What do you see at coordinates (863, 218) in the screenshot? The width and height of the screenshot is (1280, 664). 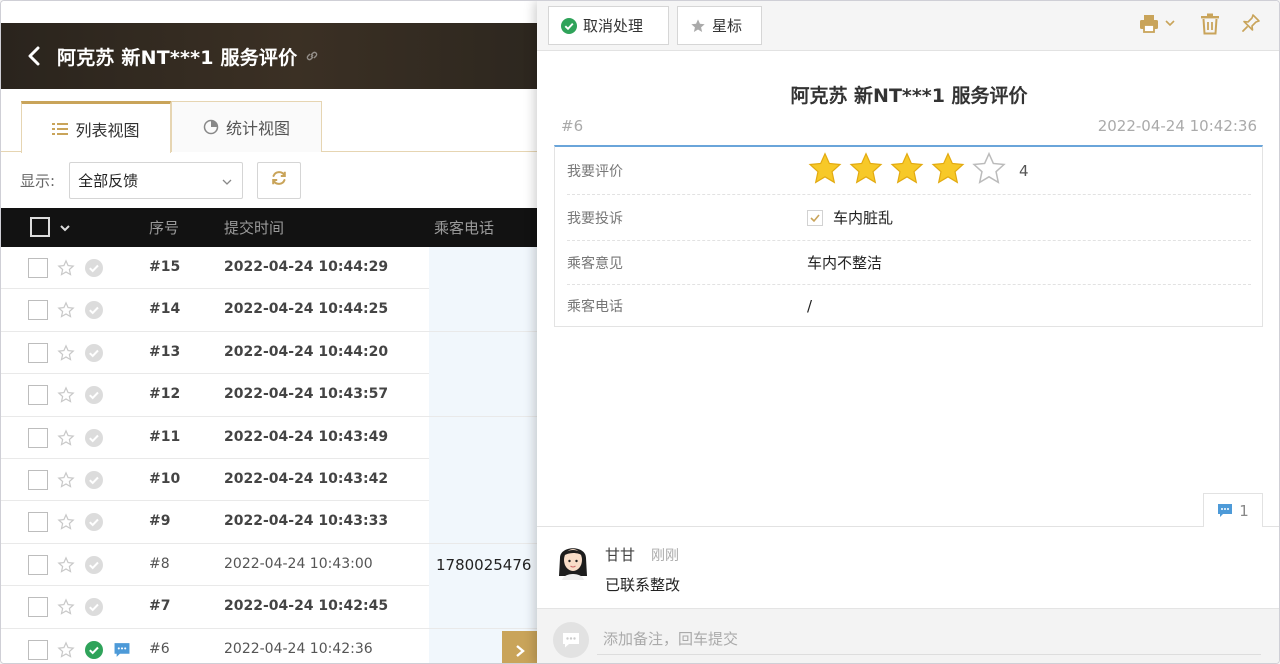 I see `complaint-option-label: 车内脏乱` at bounding box center [863, 218].